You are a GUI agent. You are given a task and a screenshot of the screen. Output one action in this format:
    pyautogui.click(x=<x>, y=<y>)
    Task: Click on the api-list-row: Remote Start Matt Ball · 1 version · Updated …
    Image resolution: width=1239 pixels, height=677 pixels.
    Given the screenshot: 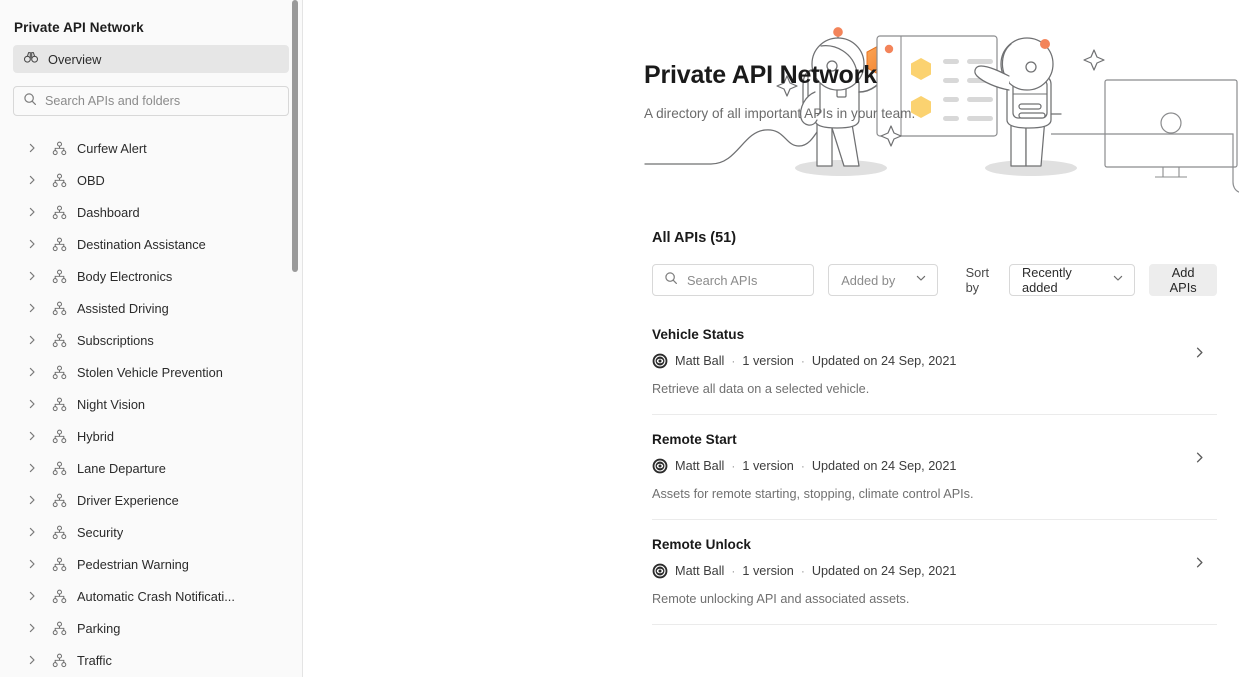 What is the action you would take?
    pyautogui.click(x=934, y=467)
    